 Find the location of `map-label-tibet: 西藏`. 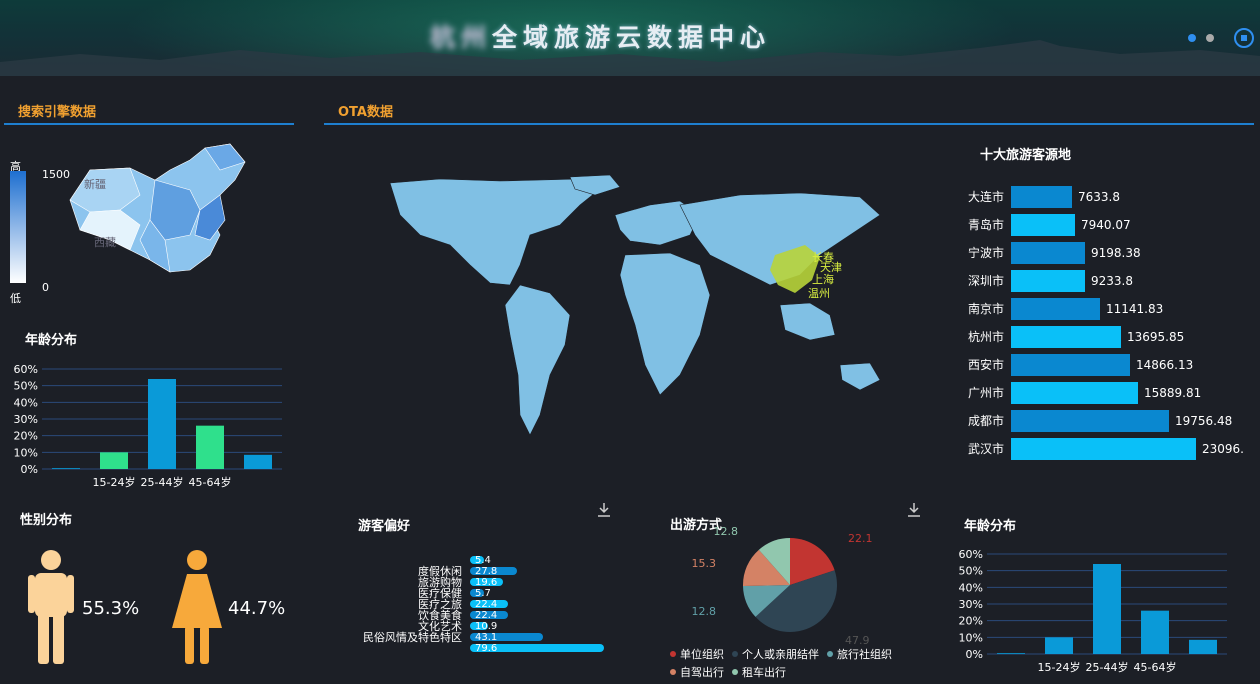

map-label-tibet: 西藏 is located at coordinates (105, 242).